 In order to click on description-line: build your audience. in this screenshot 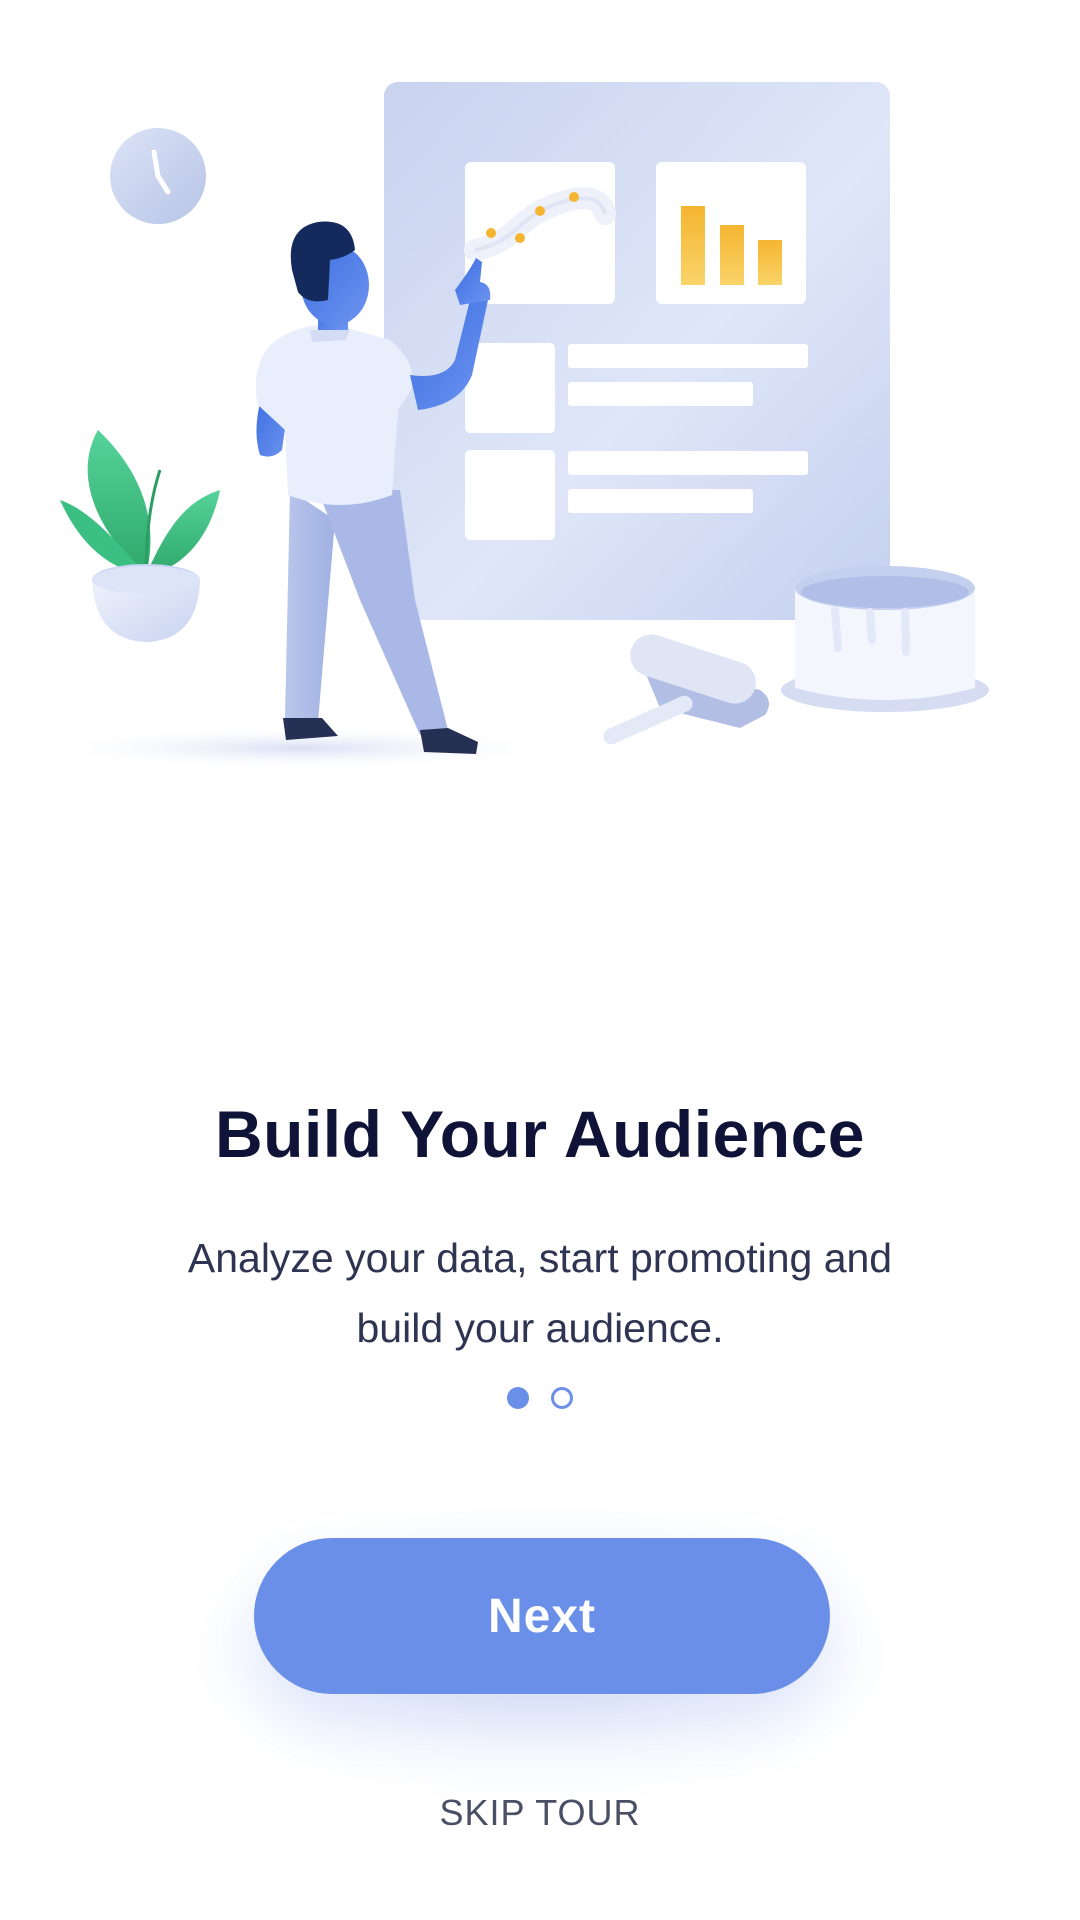, I will do `click(540, 1328)`.